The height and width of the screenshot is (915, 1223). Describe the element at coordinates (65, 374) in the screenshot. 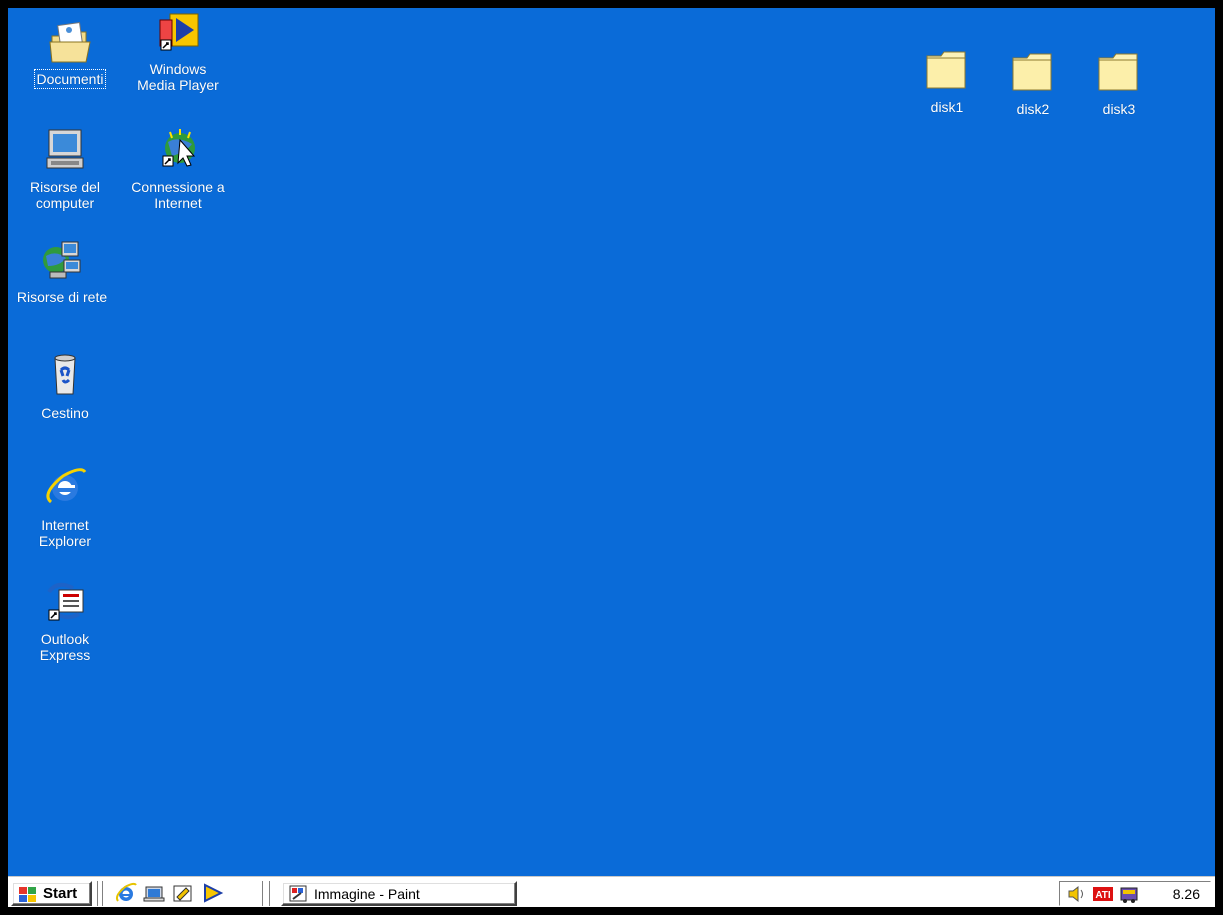

I see `recycle-bin-icon` at that location.